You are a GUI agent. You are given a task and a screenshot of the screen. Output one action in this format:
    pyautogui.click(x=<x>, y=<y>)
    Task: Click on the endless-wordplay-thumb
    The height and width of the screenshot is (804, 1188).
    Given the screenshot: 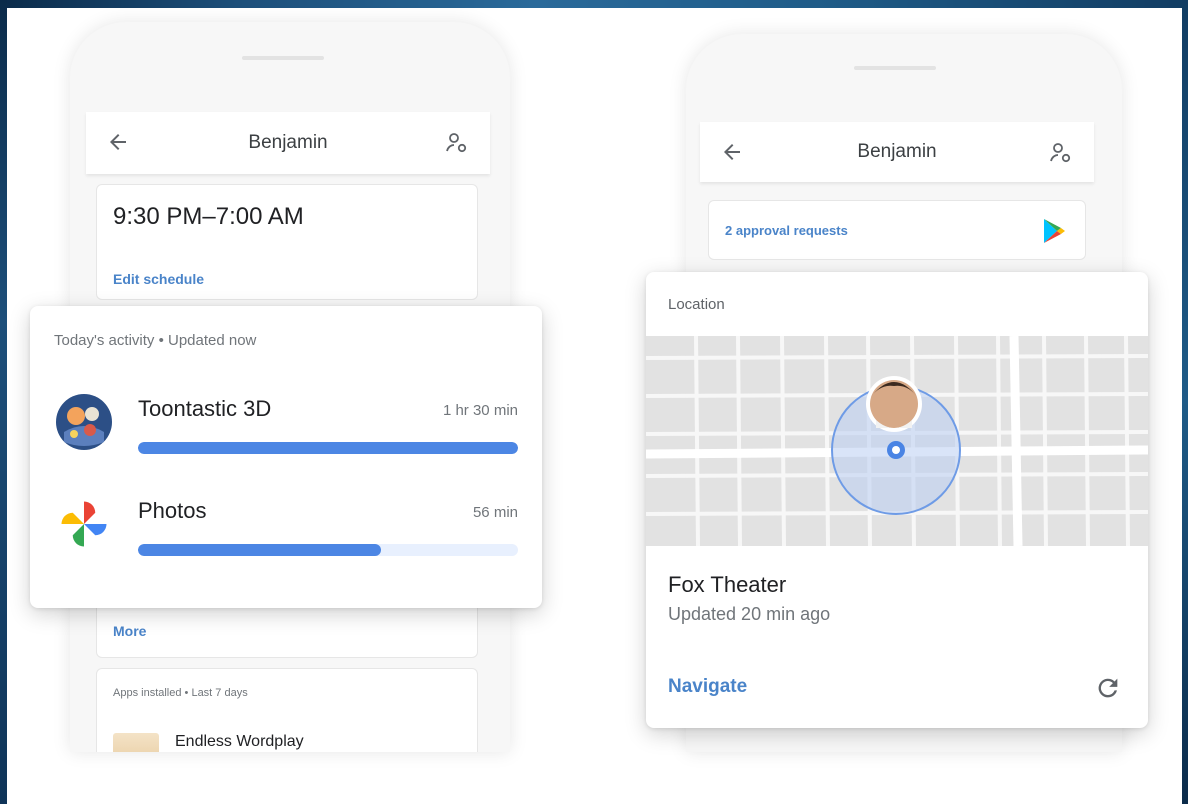 What is the action you would take?
    pyautogui.click(x=136, y=742)
    